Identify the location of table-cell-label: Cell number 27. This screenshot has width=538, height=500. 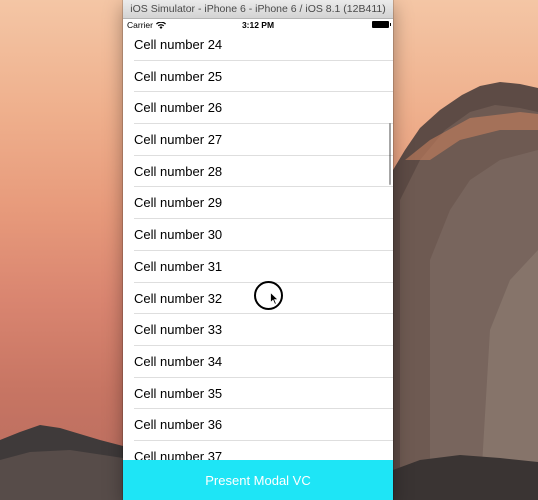
(178, 140).